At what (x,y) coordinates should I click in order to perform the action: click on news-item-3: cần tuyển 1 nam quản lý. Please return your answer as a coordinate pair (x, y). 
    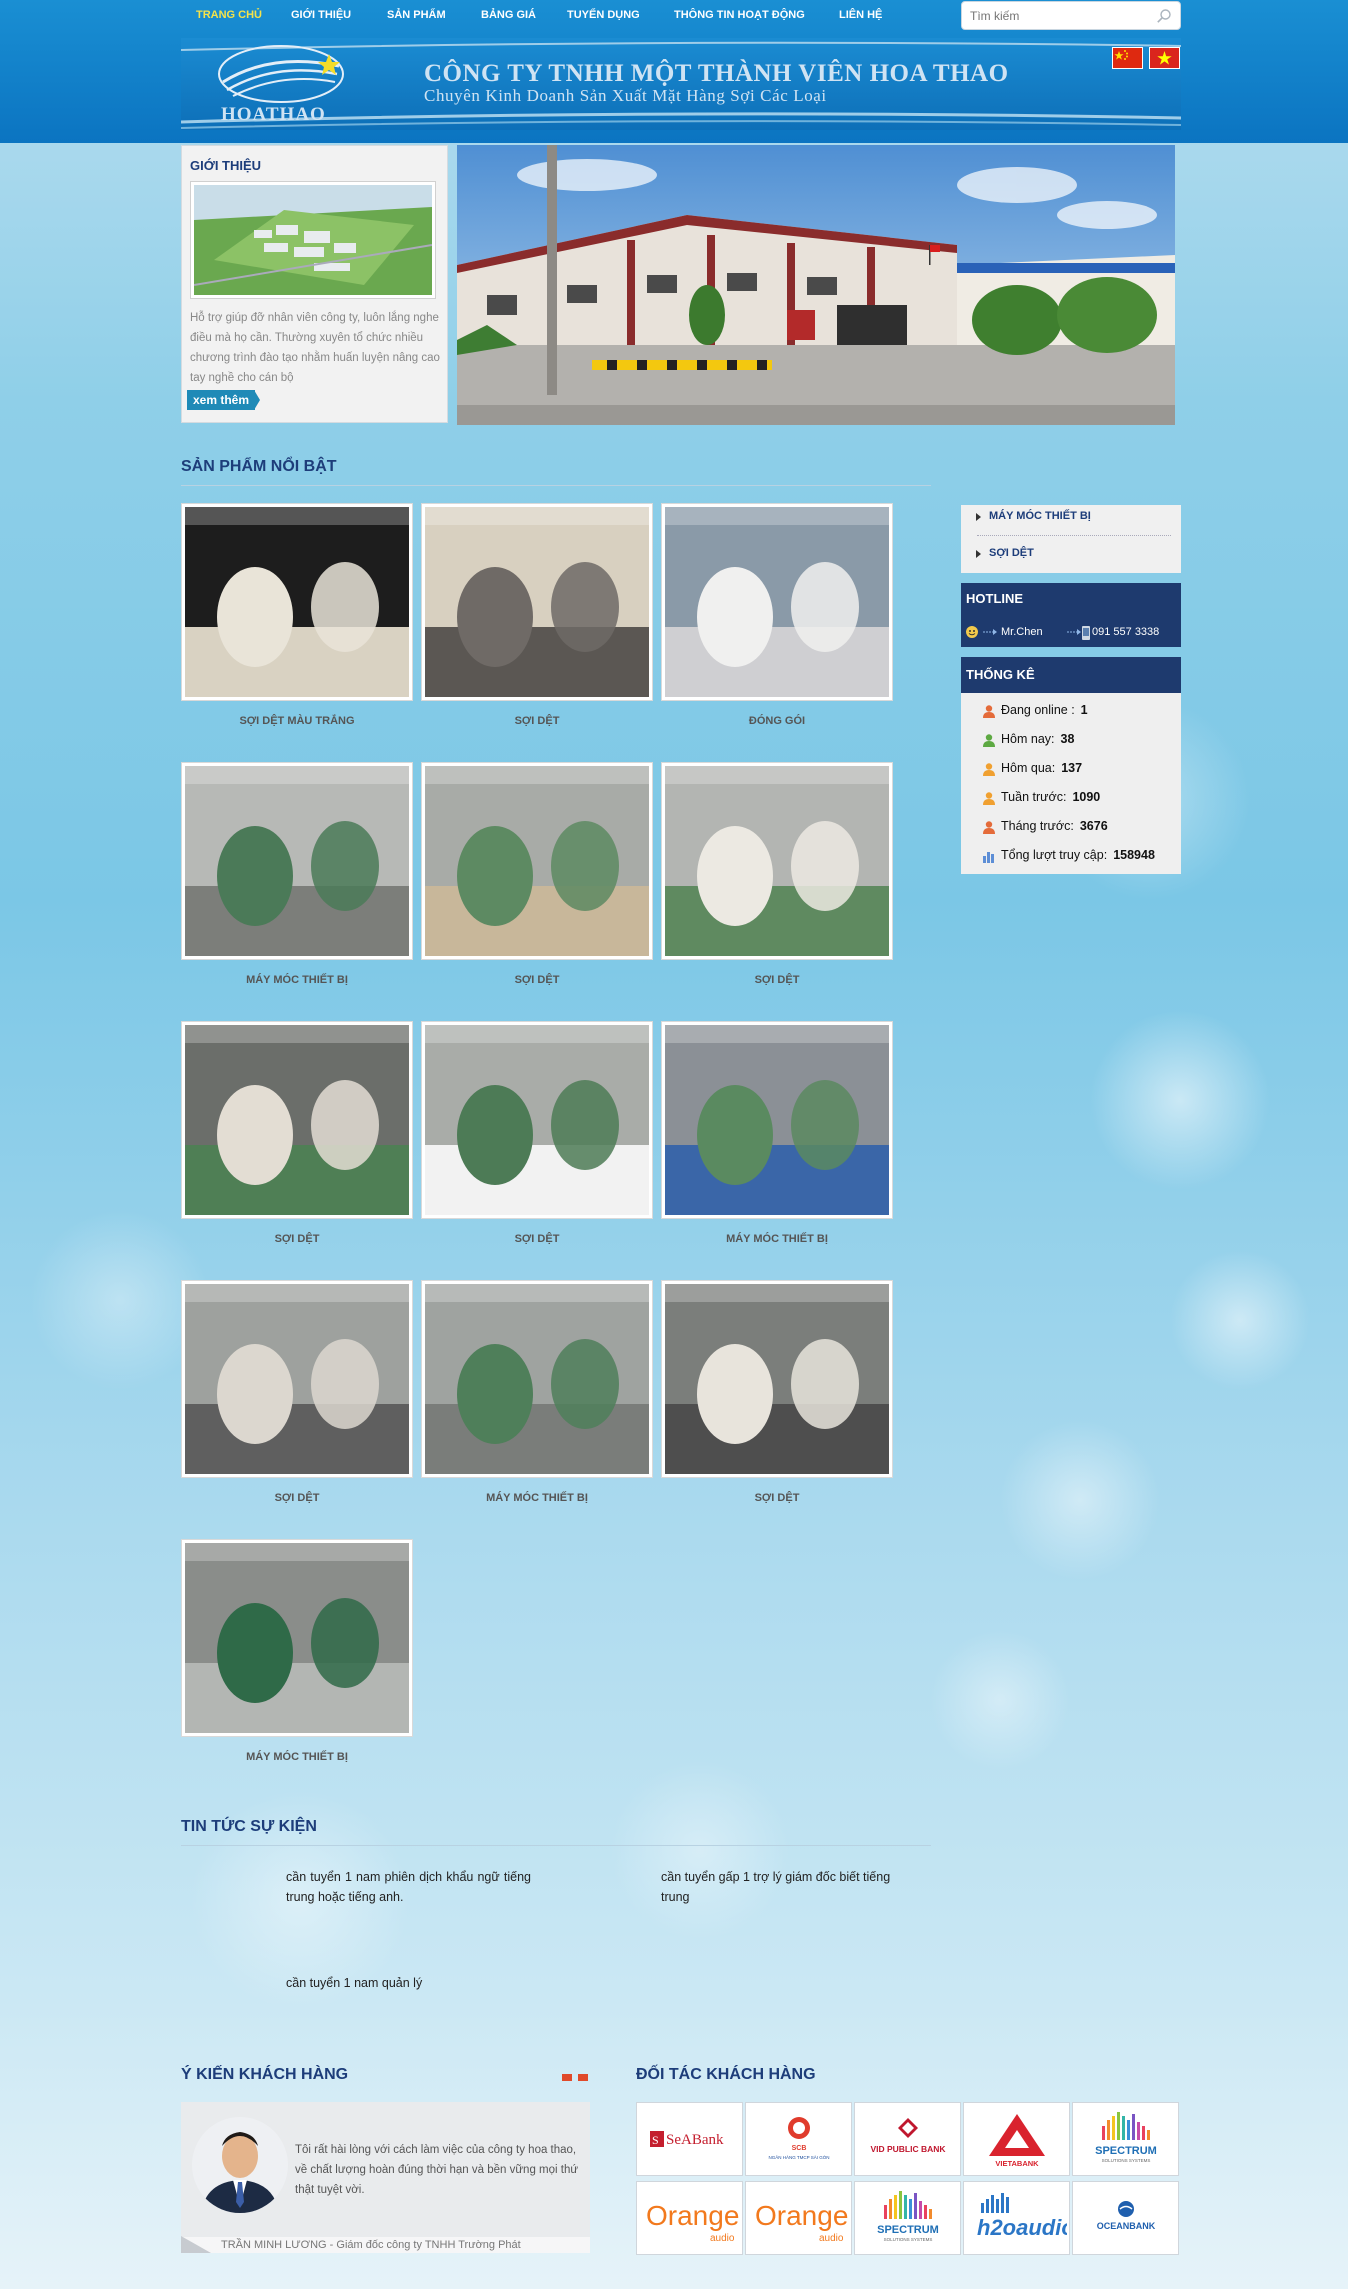
    Looking at the image, I should click on (408, 1983).